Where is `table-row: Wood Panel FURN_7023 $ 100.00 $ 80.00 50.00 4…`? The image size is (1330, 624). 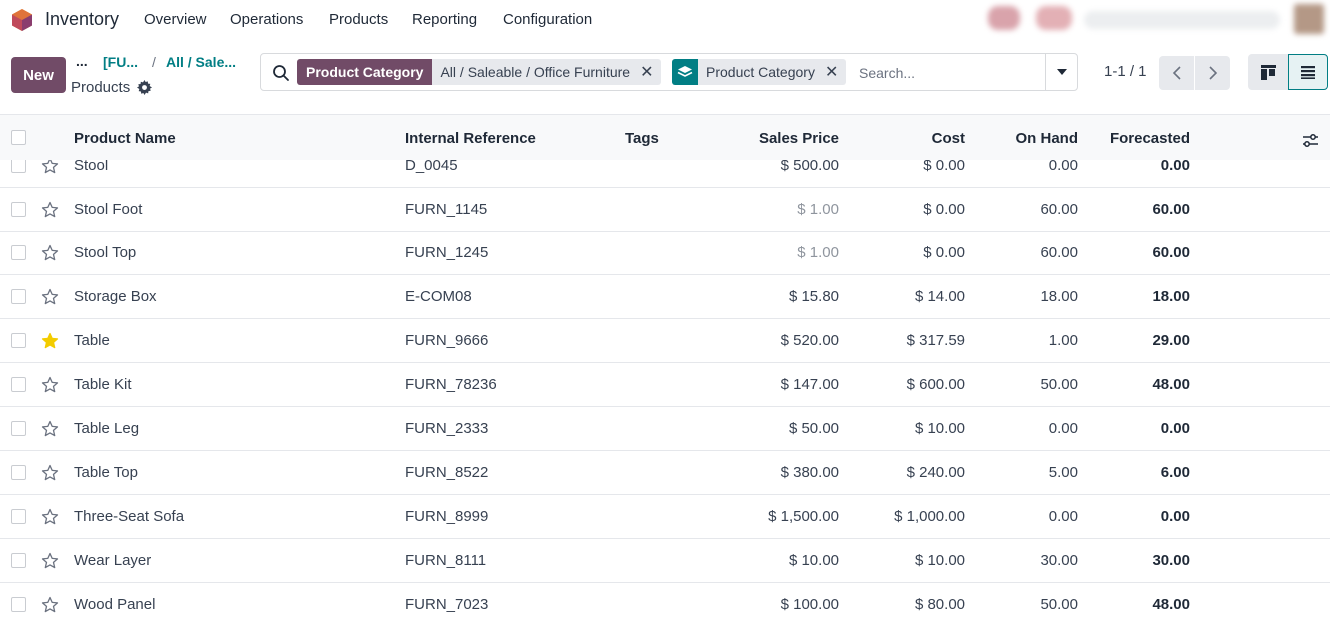
table-row: Wood Panel FURN_7023 $ 100.00 $ 80.00 50.00 4… is located at coordinates (665, 603).